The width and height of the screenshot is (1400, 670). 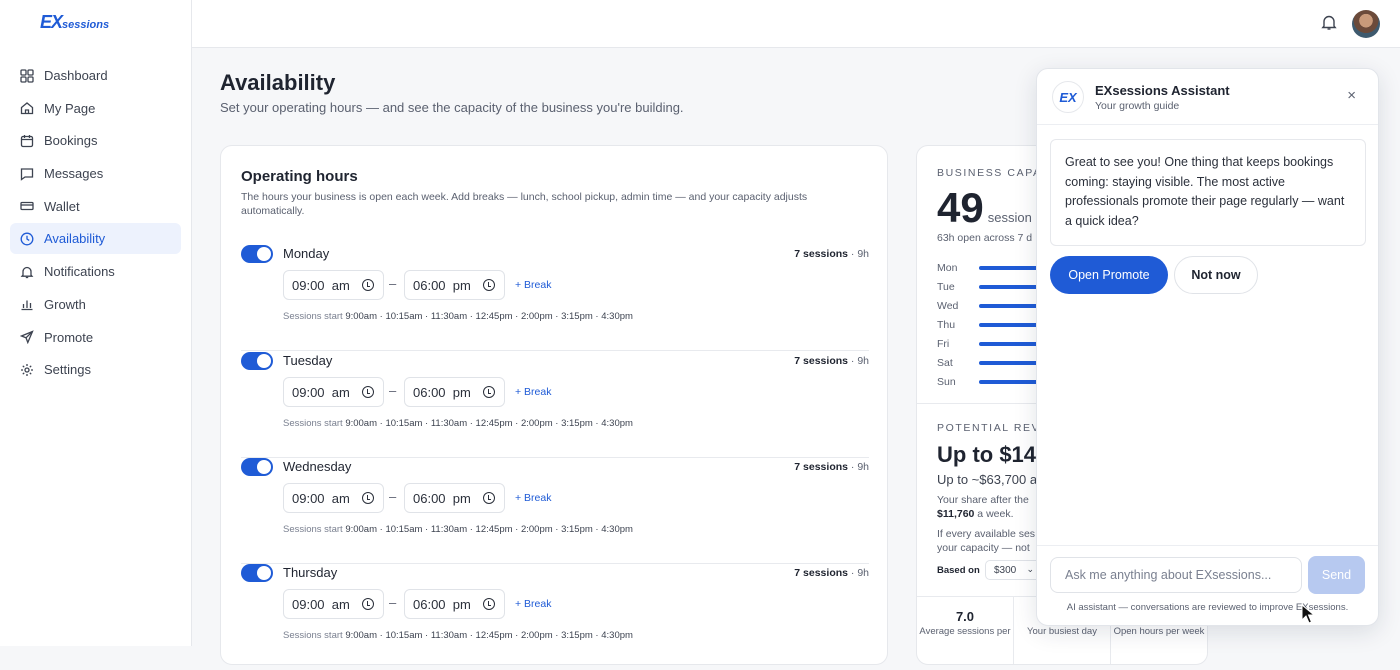 What do you see at coordinates (70, 108) in the screenshot?
I see `sidebar-item-label: My Page` at bounding box center [70, 108].